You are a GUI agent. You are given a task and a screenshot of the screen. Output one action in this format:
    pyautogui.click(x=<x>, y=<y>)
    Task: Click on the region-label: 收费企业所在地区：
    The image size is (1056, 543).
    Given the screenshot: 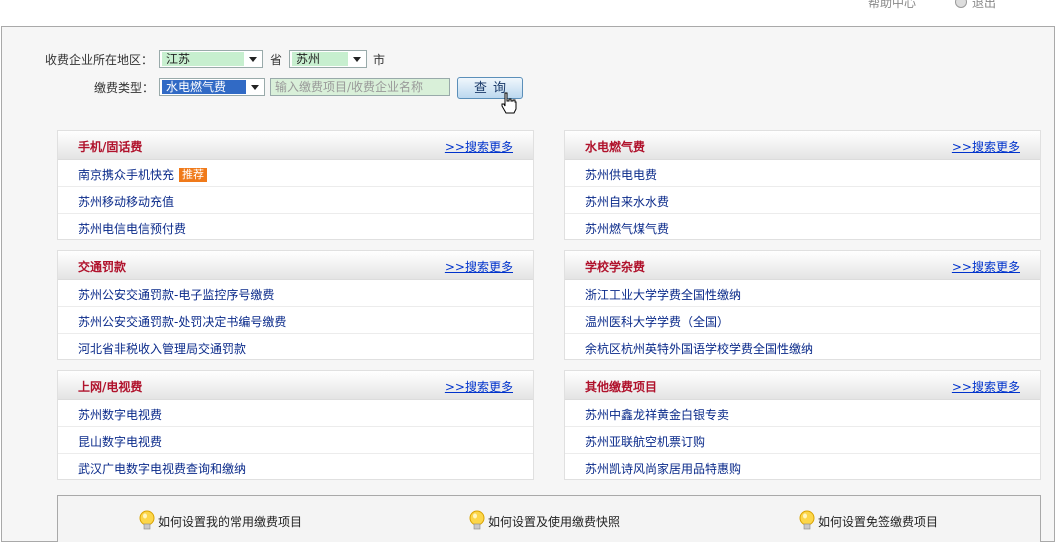 What is the action you would take?
    pyautogui.click(x=99, y=59)
    